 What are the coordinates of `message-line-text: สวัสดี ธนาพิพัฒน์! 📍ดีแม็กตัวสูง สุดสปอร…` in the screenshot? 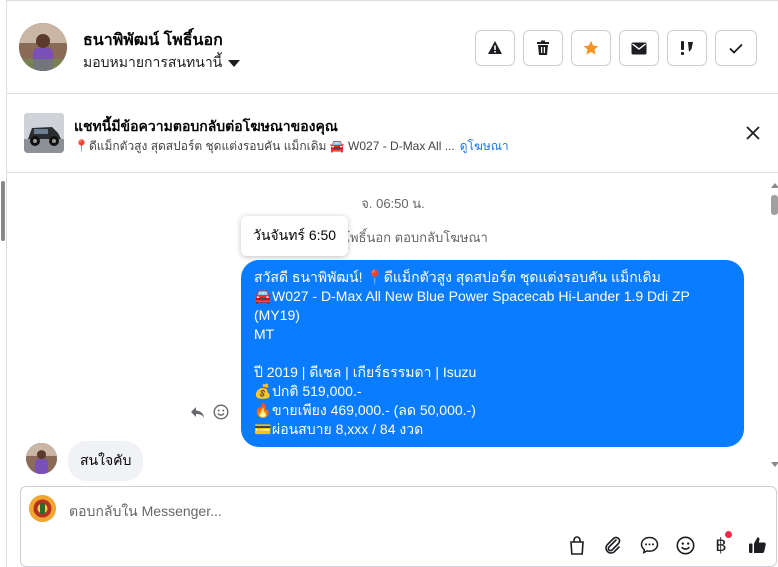 It's located at (457, 277).